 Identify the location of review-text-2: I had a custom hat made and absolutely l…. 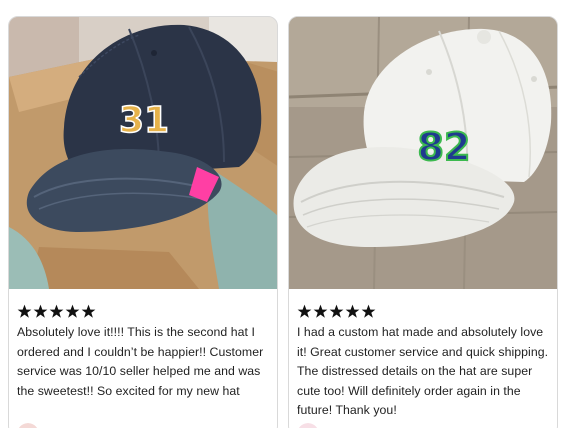
(423, 371).